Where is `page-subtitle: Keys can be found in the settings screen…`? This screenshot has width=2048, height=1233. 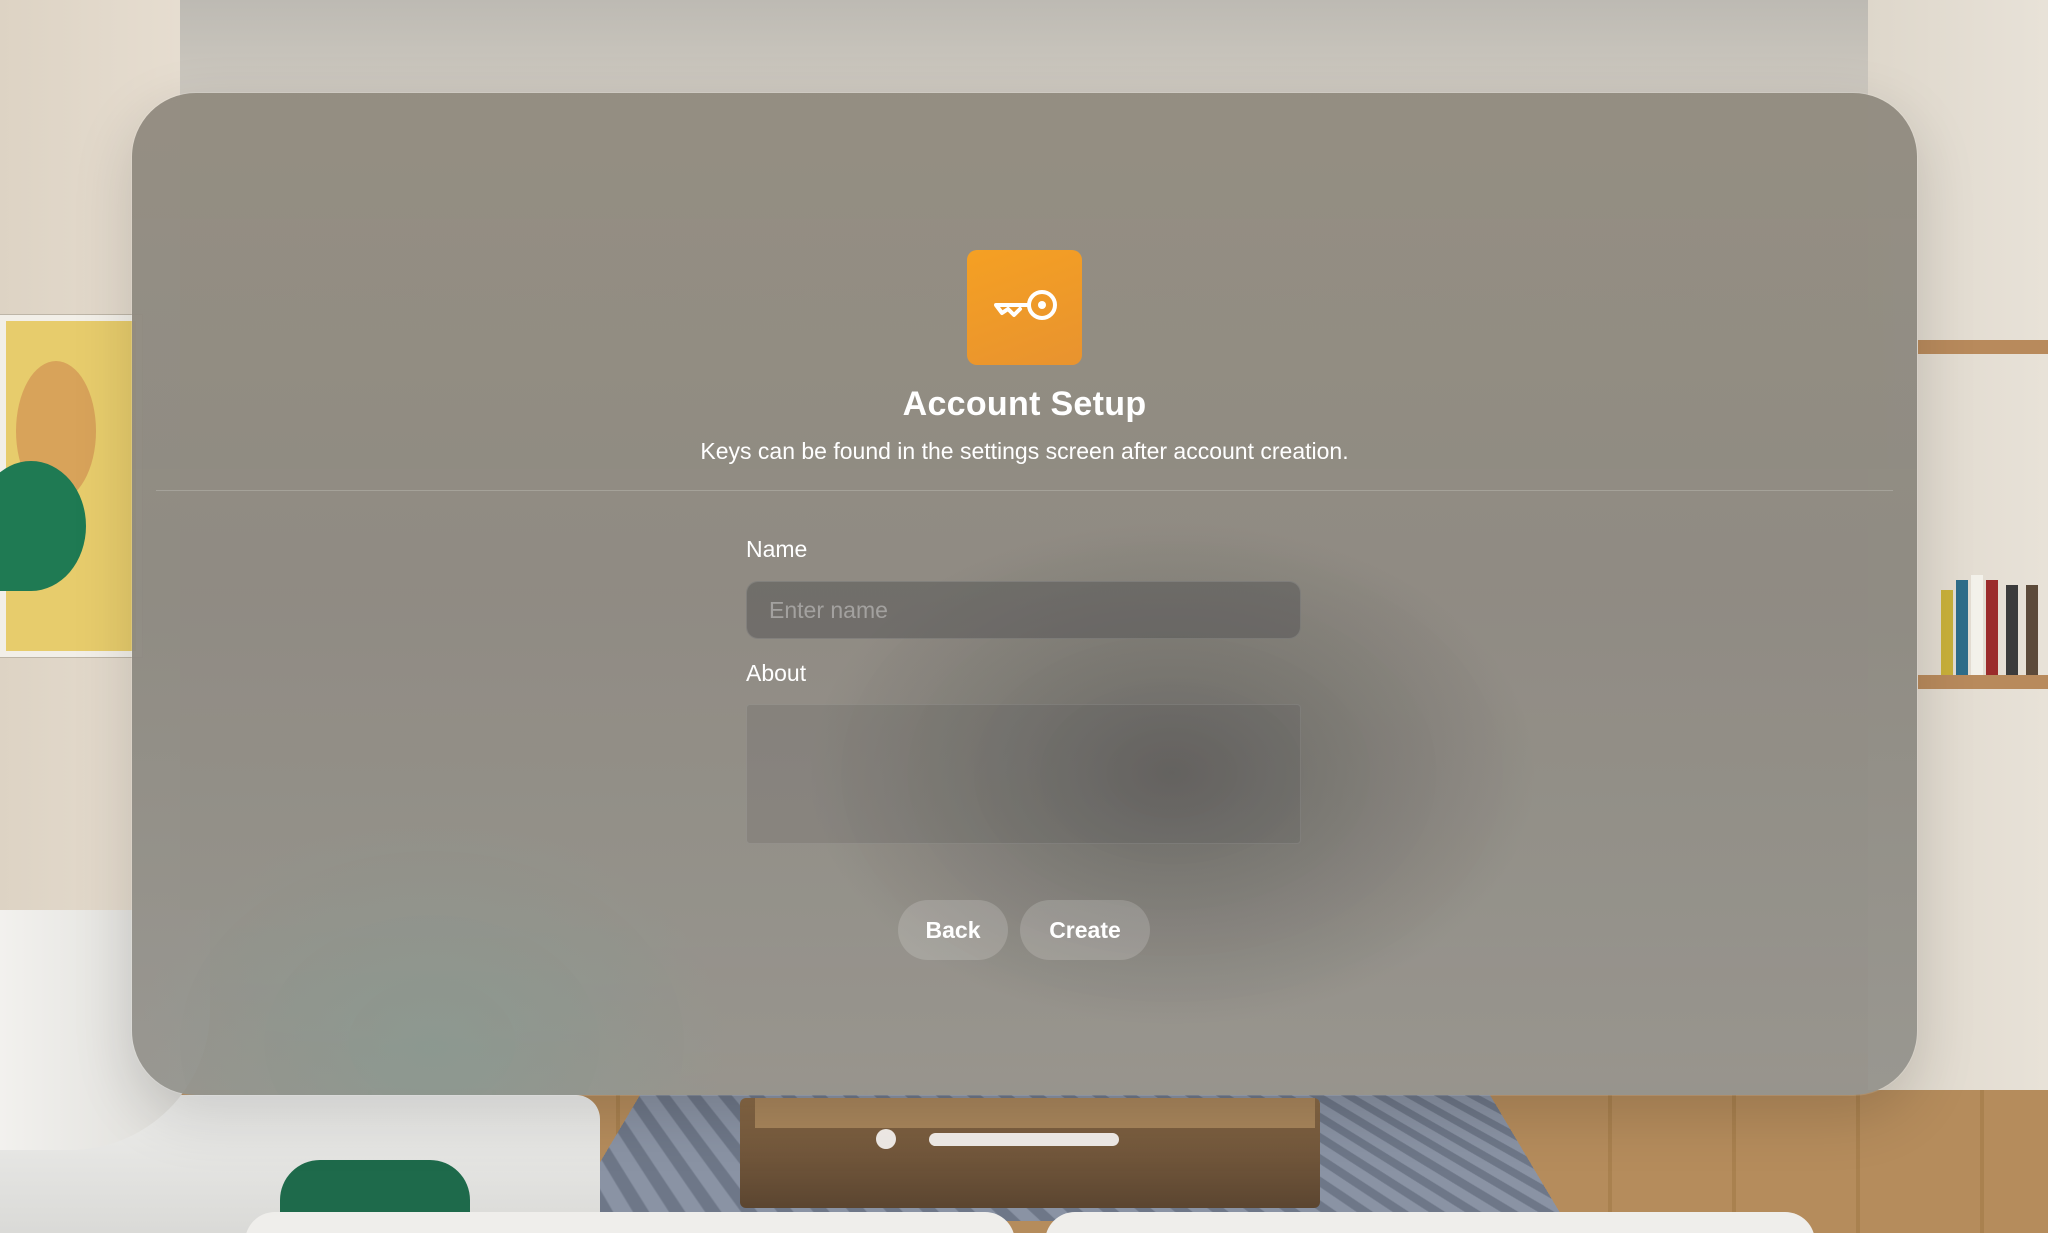
page-subtitle: Keys can be found in the settings screen… is located at coordinates (1024, 451).